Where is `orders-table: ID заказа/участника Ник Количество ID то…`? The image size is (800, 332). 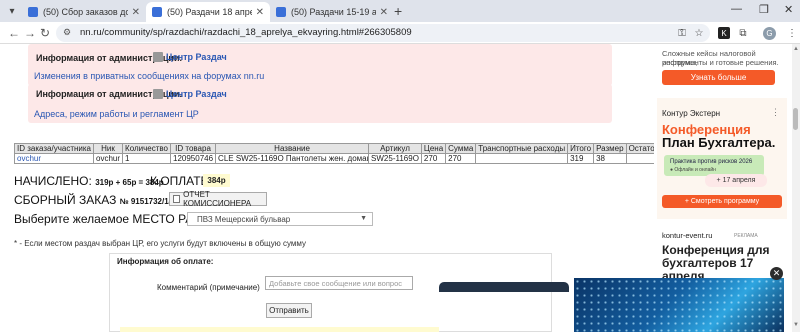 orders-table: ID заказа/участника Ник Количество ID то… is located at coordinates (333, 153).